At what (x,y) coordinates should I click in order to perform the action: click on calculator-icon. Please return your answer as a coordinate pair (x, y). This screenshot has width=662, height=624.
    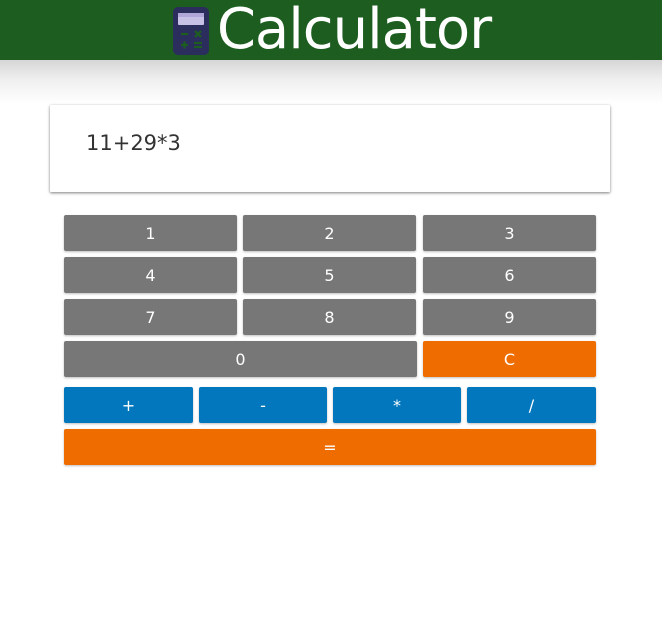
    Looking at the image, I should click on (190, 31).